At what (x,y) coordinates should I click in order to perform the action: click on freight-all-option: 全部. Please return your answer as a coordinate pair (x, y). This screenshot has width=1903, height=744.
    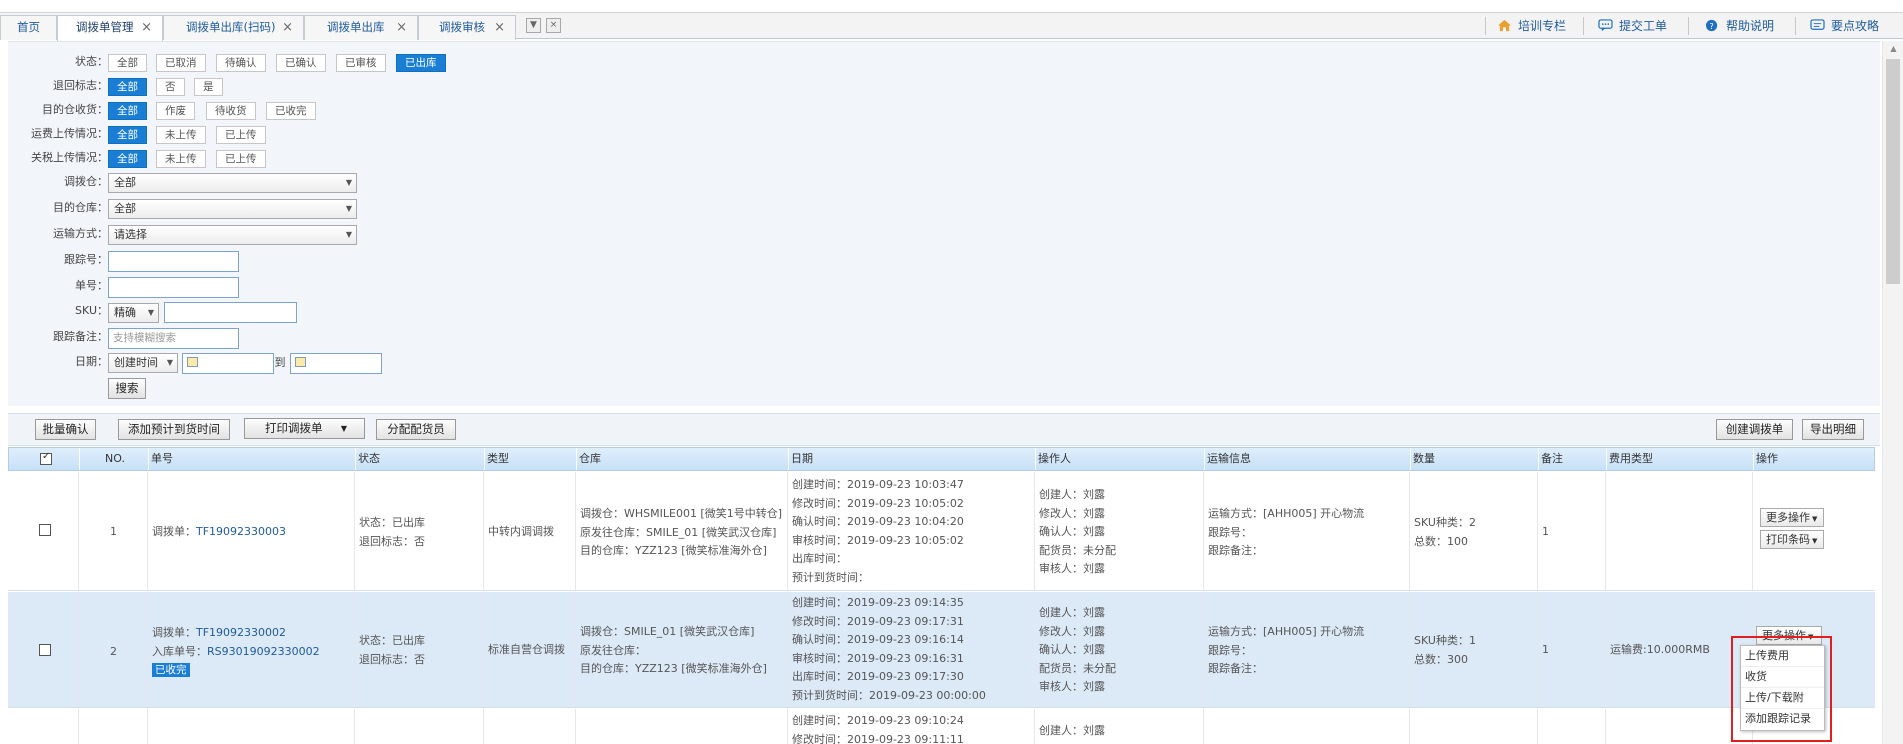
    Looking at the image, I should click on (127, 135).